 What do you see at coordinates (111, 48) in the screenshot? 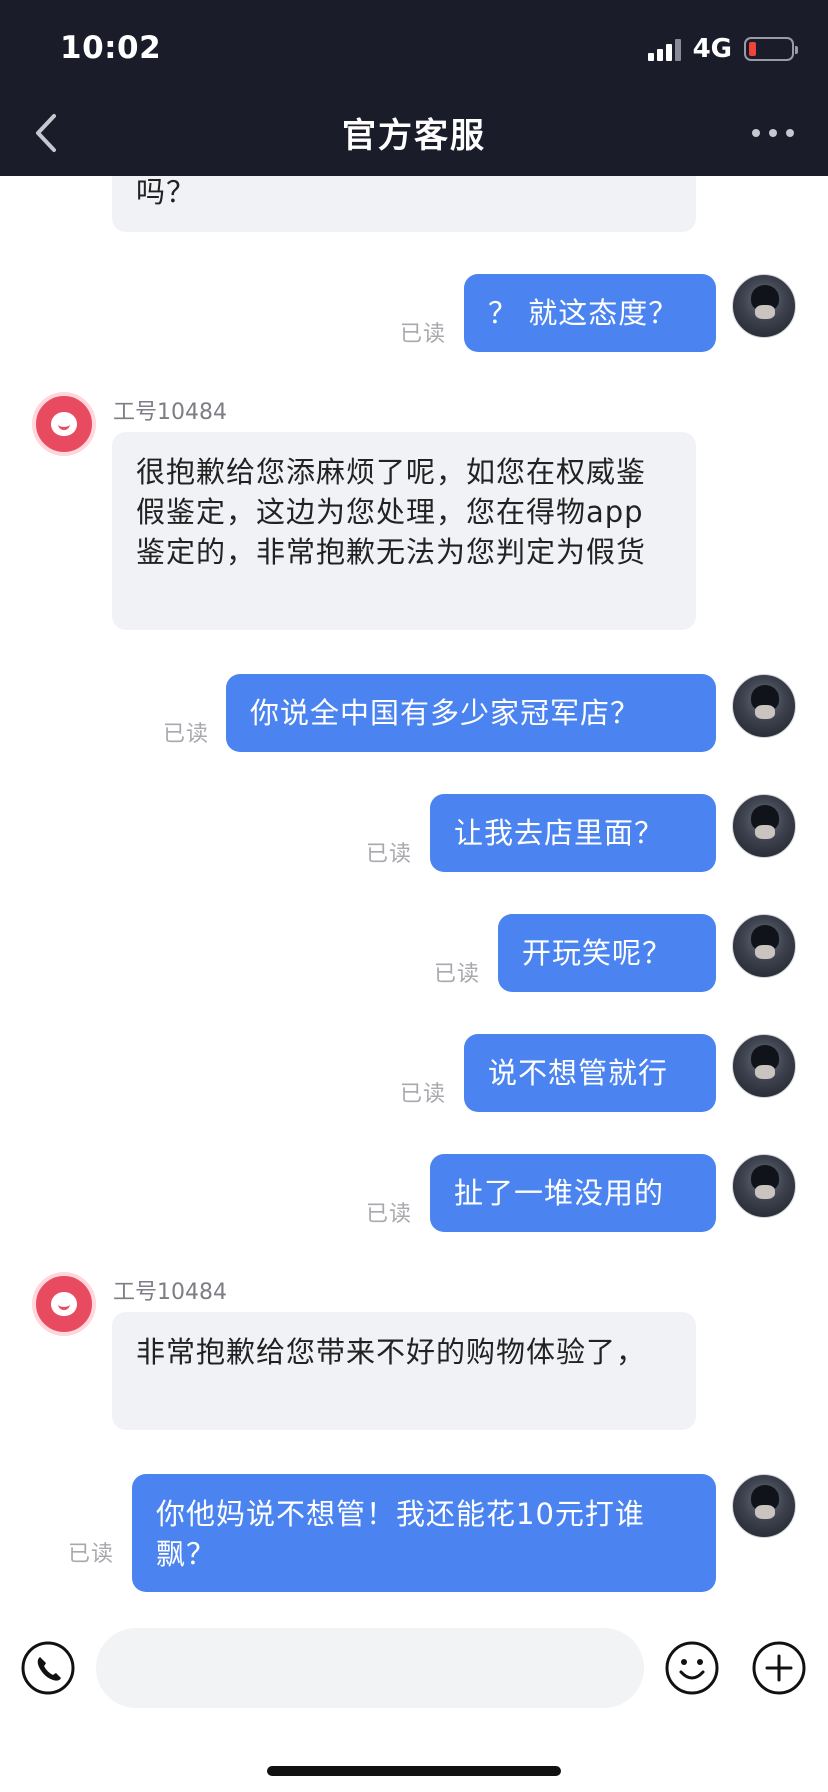
I see `status-time: 10:02` at bounding box center [111, 48].